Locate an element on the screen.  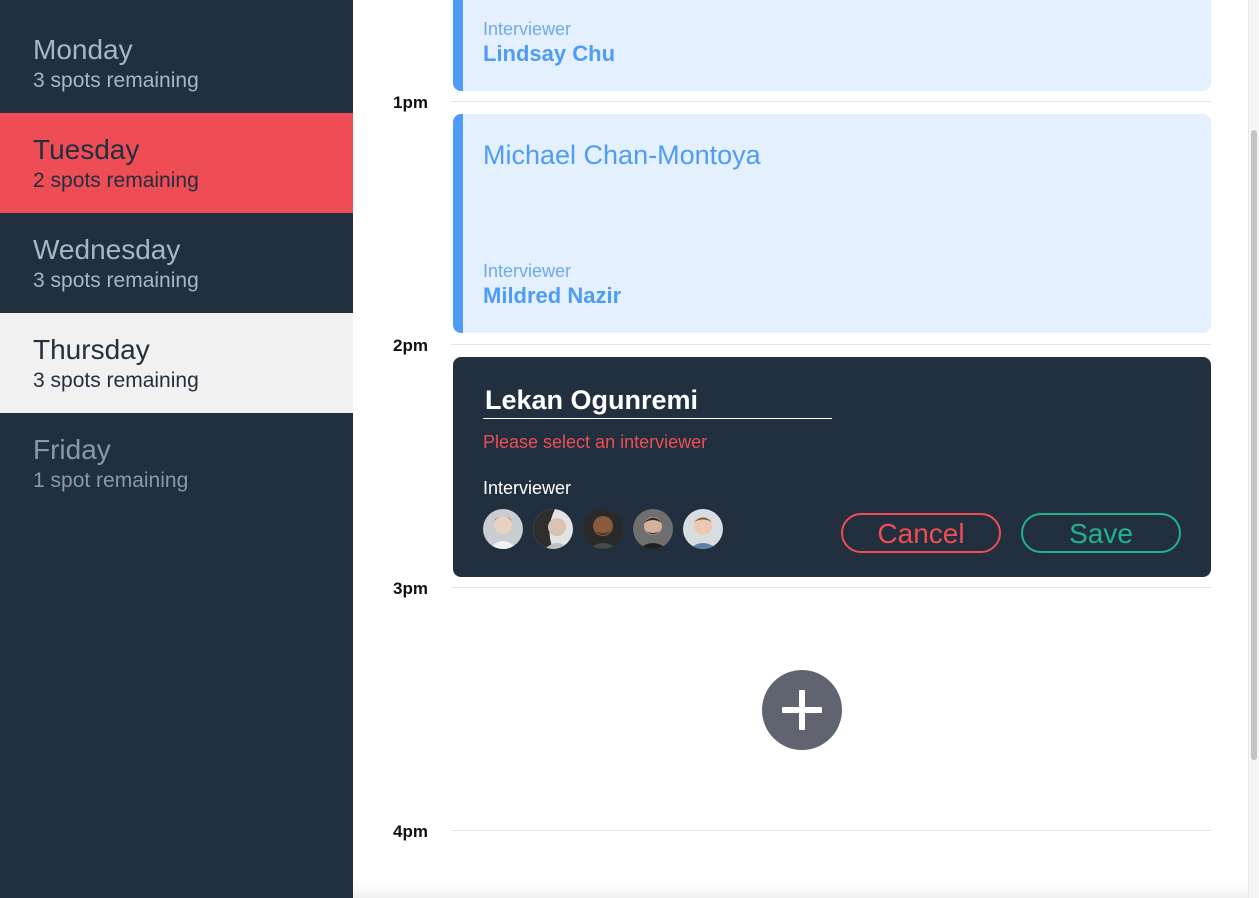
cancel-button: Cancel is located at coordinates (921, 533).